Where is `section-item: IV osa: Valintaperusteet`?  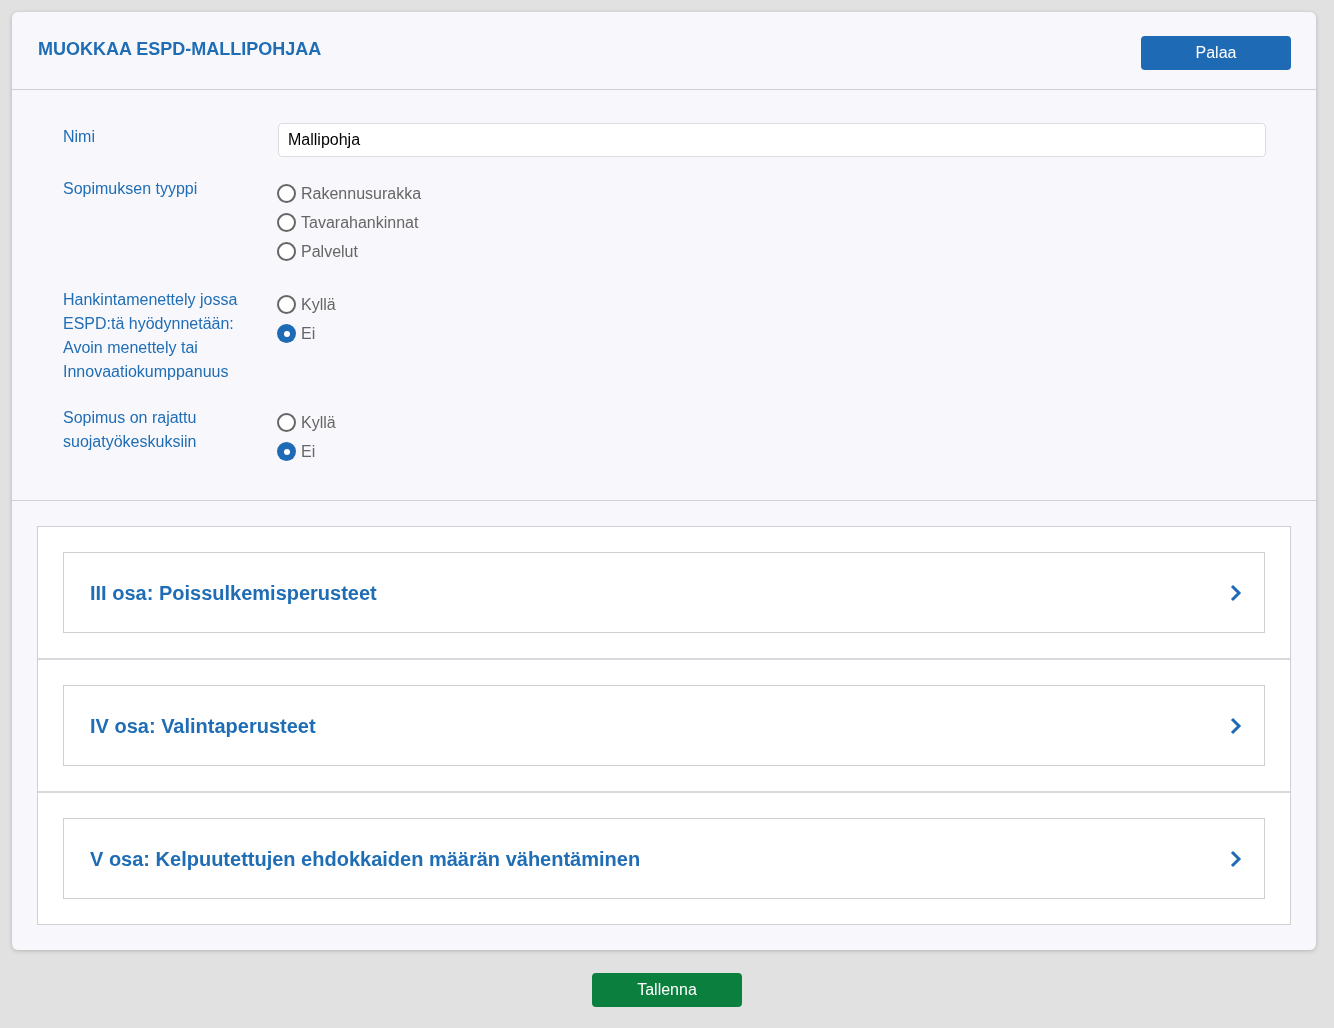 section-item: IV osa: Valintaperusteet is located at coordinates (664, 725).